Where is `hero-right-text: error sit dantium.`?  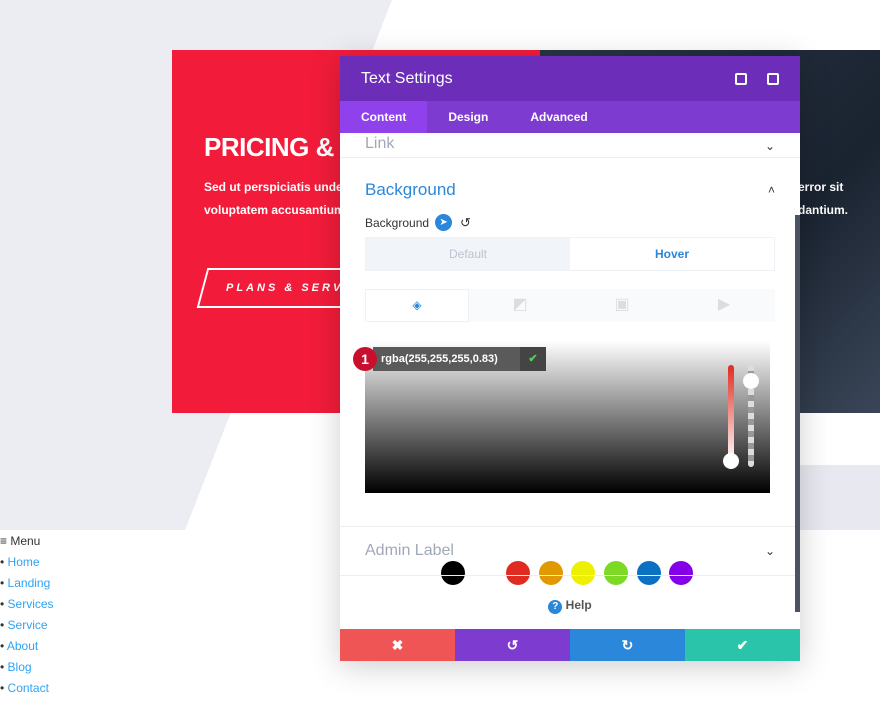
hero-right-text: error sit dantium. is located at coordinates (823, 198).